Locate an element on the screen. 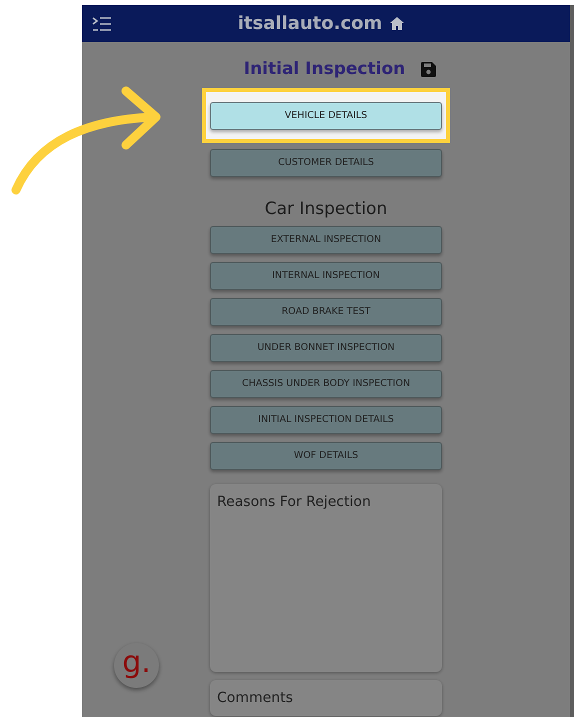 Image resolution: width=574 pixels, height=717 pixels. menu-icon is located at coordinates (102, 23).